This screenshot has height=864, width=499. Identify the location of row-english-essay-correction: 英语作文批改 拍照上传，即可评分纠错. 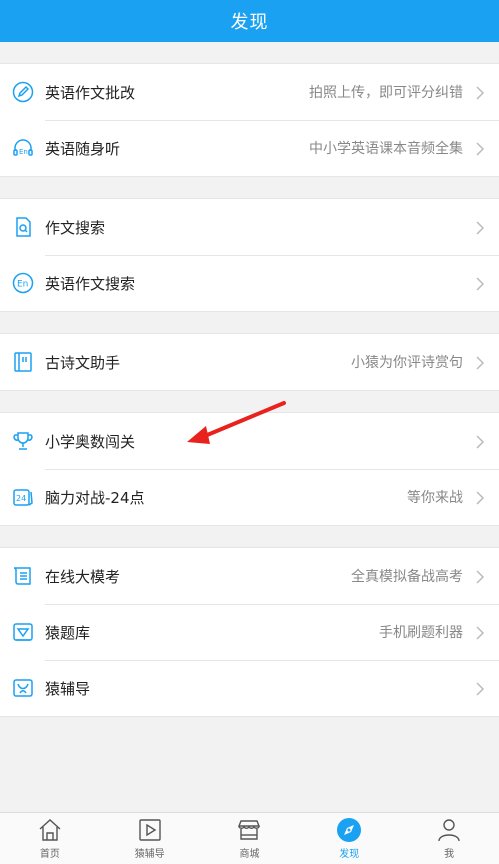
(249, 92).